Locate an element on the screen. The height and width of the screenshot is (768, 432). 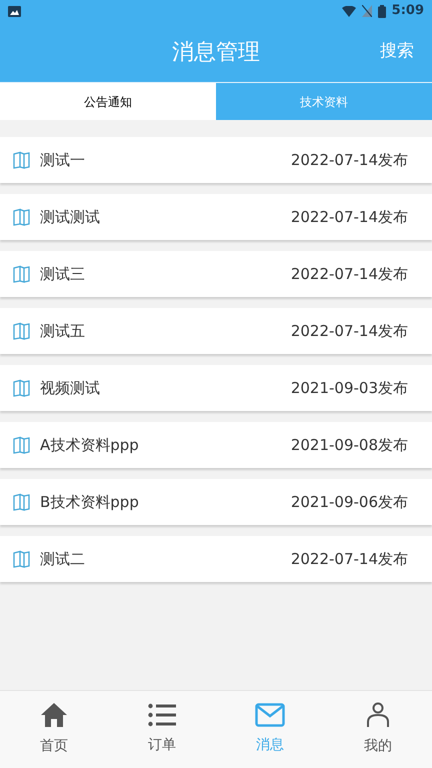
mail-icon is located at coordinates (270, 715).